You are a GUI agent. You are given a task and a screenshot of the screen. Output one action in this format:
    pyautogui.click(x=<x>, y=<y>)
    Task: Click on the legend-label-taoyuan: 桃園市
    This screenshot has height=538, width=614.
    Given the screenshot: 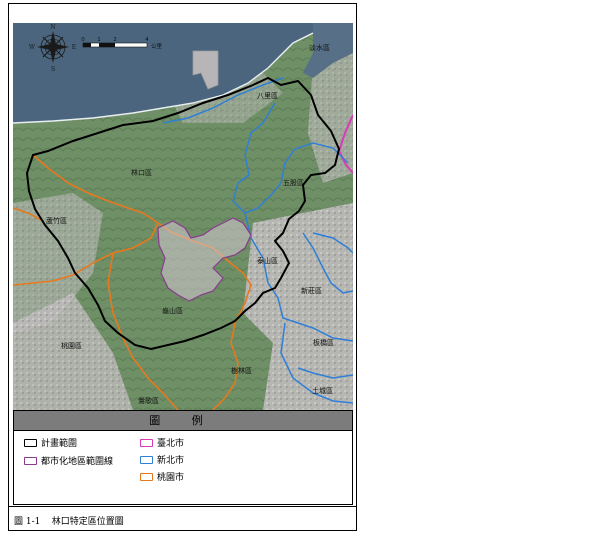 What is the action you would take?
    pyautogui.click(x=171, y=478)
    